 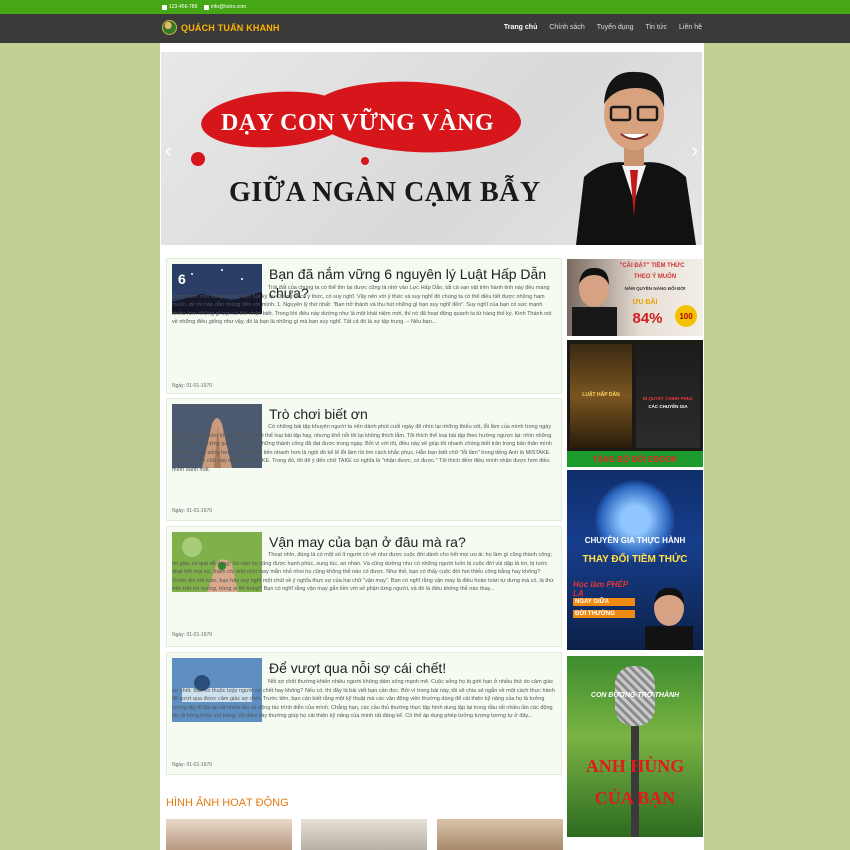 What do you see at coordinates (604, 602) in the screenshot?
I see `ad-line: NGAY GIỮA` at bounding box center [604, 602].